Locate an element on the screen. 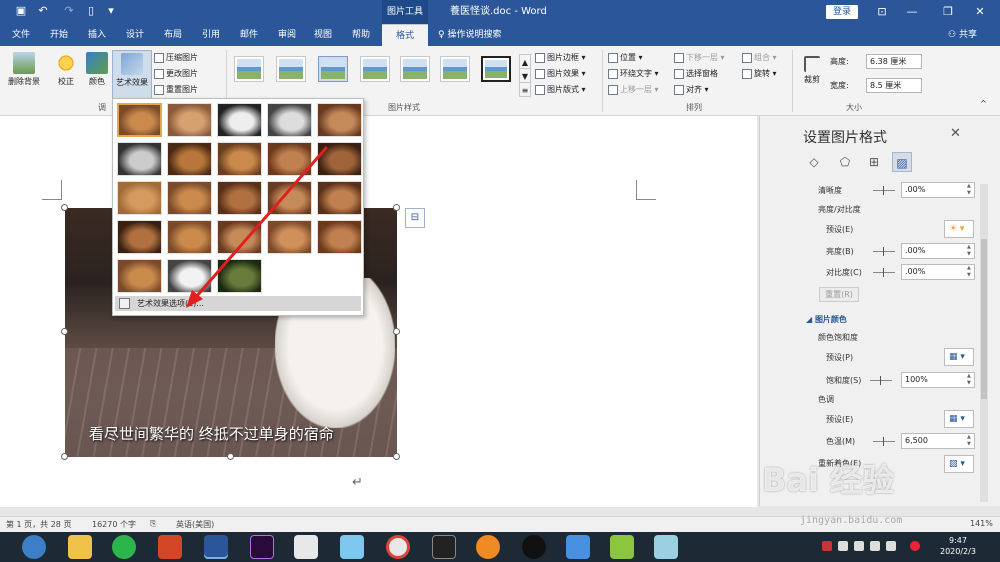  tab-view: 视图 is located at coordinates (323, 35).